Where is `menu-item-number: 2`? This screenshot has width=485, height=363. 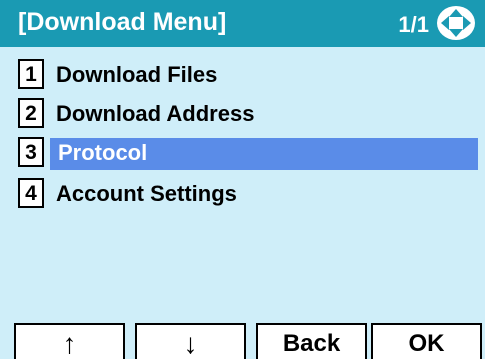
menu-item-number: 2 is located at coordinates (31, 113).